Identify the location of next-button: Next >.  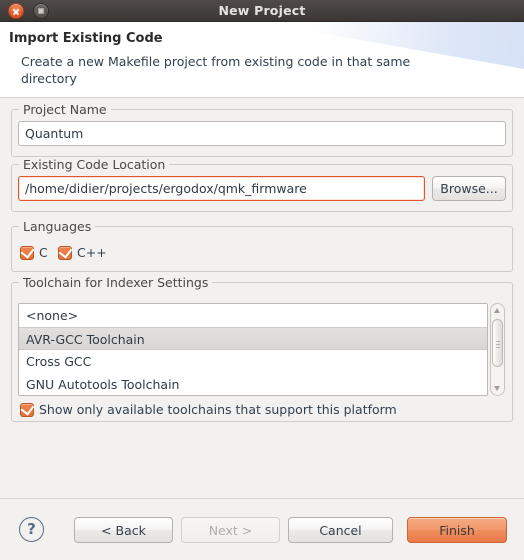
(230, 530).